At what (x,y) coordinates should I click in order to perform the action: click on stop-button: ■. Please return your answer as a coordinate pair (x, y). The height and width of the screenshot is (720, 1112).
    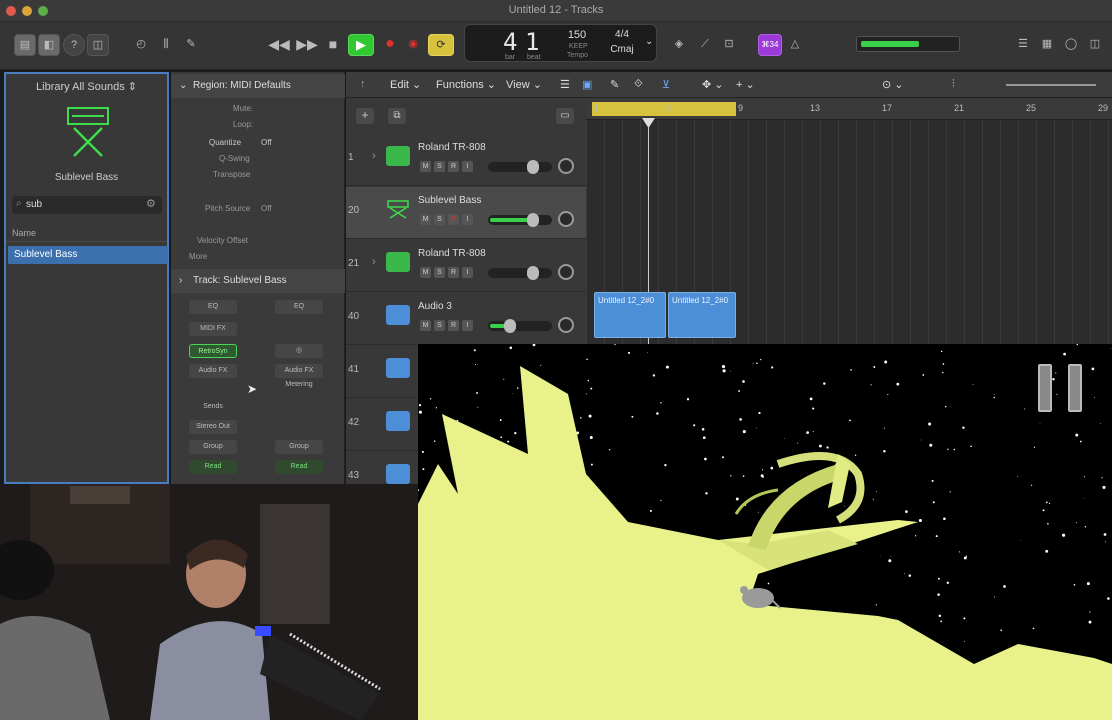
    Looking at the image, I should click on (333, 45).